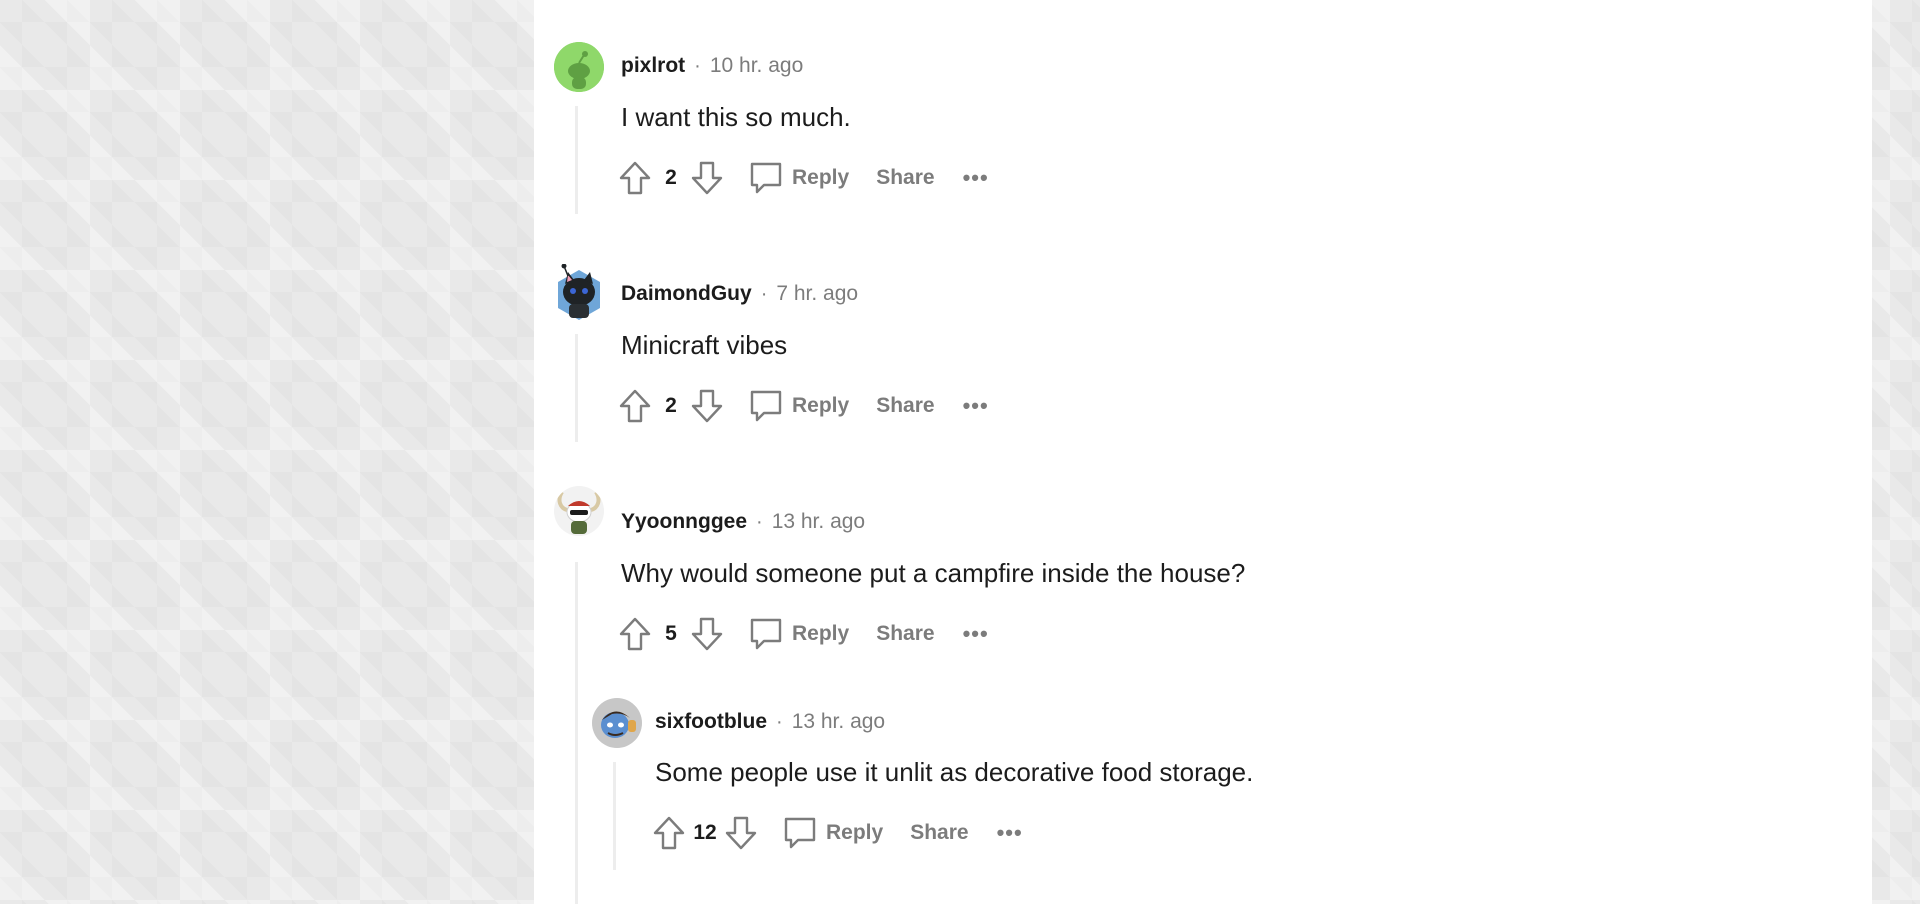  I want to click on author-name: DaimondGuy, so click(686, 294).